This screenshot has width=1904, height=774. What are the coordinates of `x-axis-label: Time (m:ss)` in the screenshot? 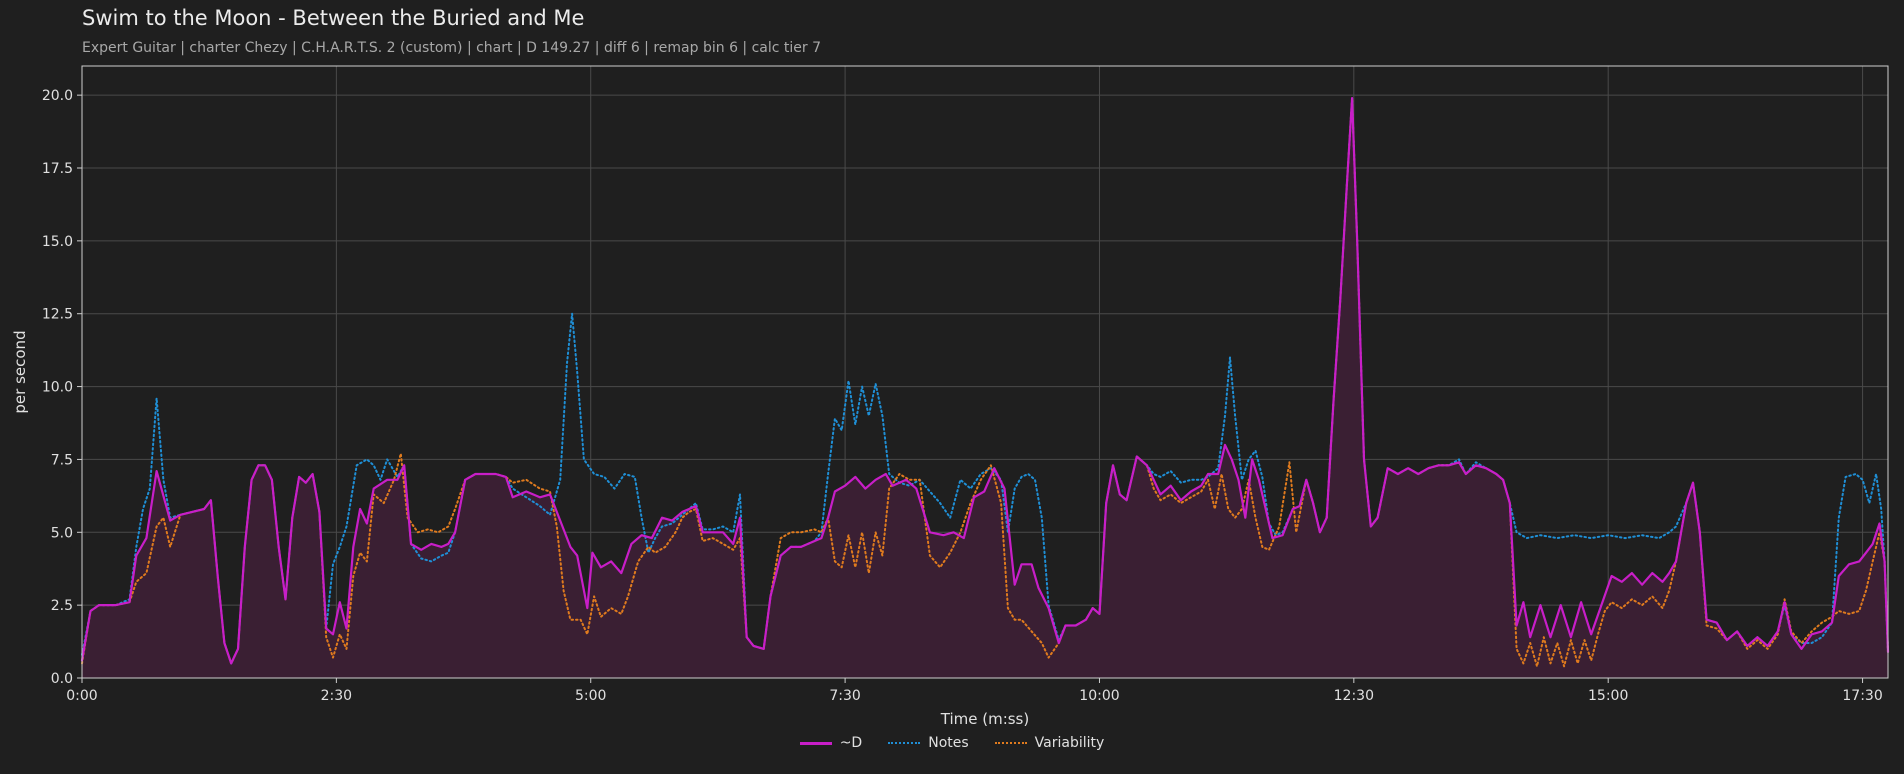 It's located at (984, 719).